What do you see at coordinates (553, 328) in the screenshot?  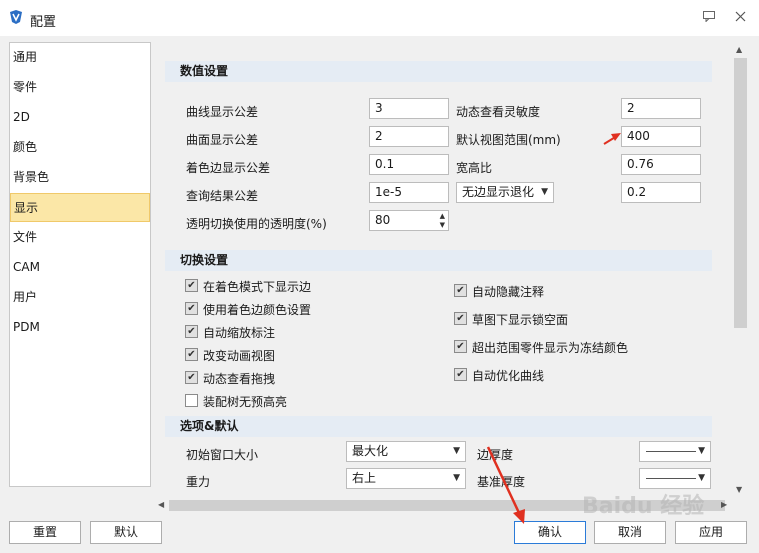 I see `annotation-arrows` at bounding box center [553, 328].